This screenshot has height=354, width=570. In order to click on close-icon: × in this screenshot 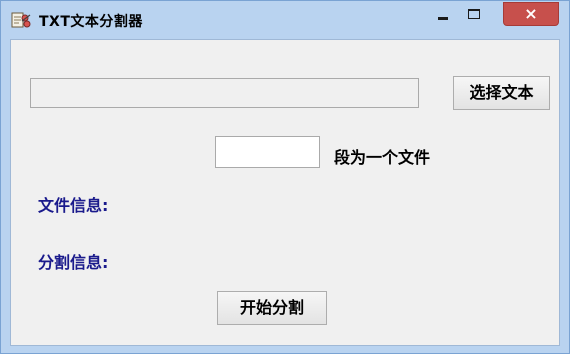, I will do `click(531, 13)`.